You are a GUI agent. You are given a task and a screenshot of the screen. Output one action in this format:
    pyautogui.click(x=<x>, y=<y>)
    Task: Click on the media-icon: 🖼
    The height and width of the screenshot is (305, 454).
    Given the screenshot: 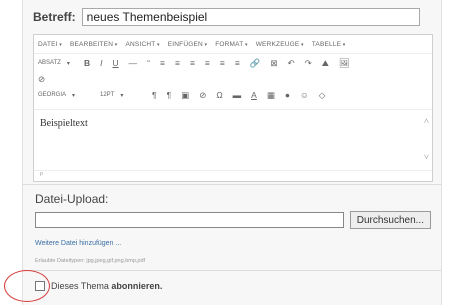 What is the action you would take?
    pyautogui.click(x=344, y=63)
    